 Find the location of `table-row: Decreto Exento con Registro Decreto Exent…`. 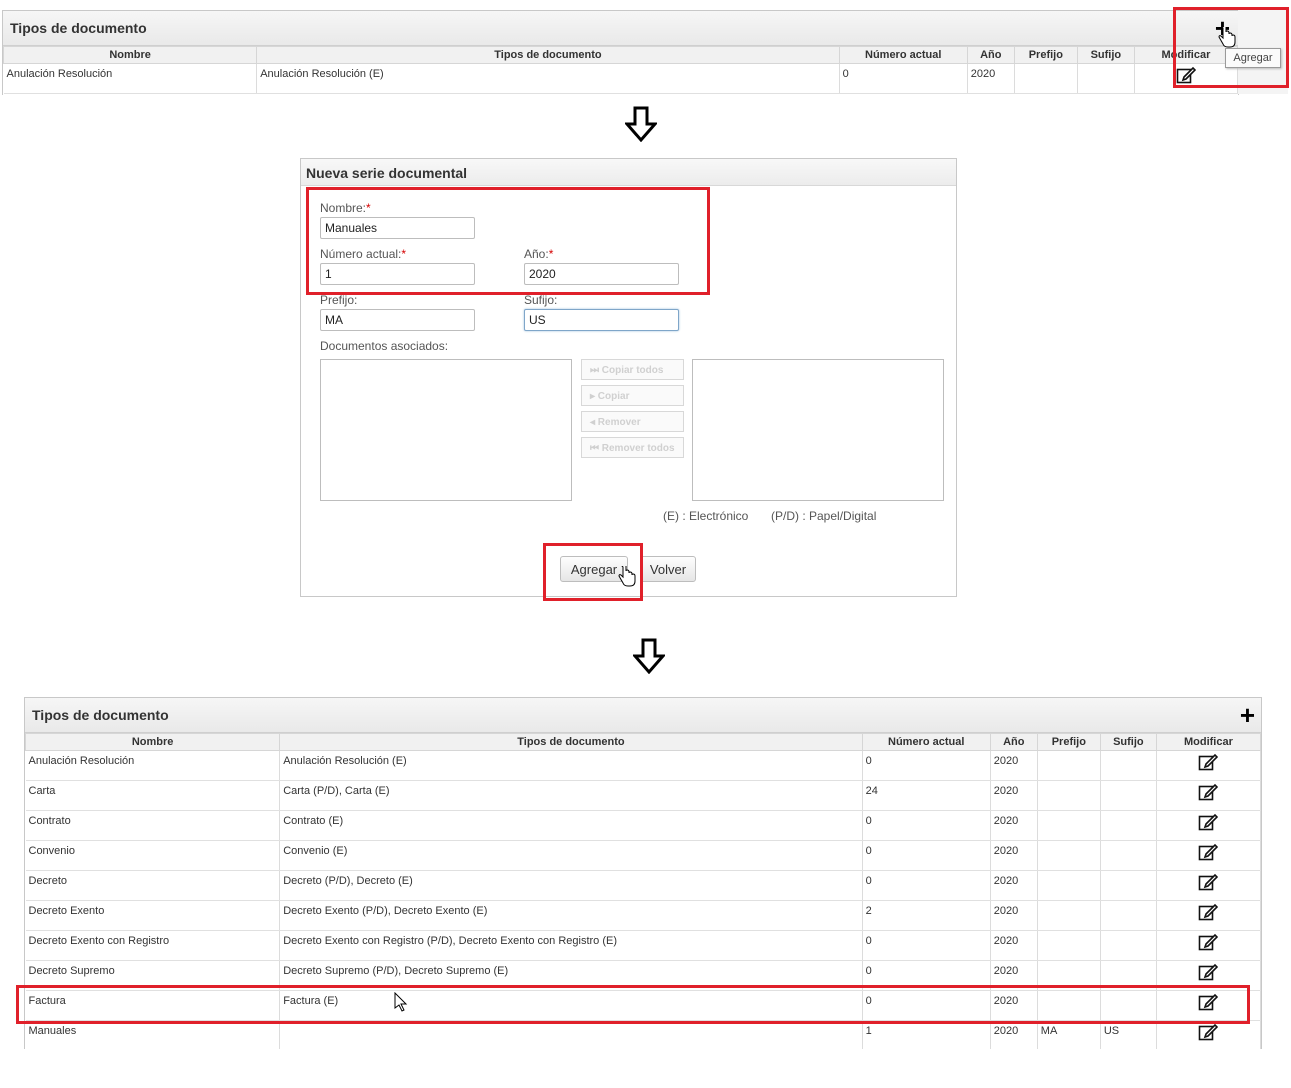

table-row: Decreto Exento con Registro Decreto Exent… is located at coordinates (643, 945).